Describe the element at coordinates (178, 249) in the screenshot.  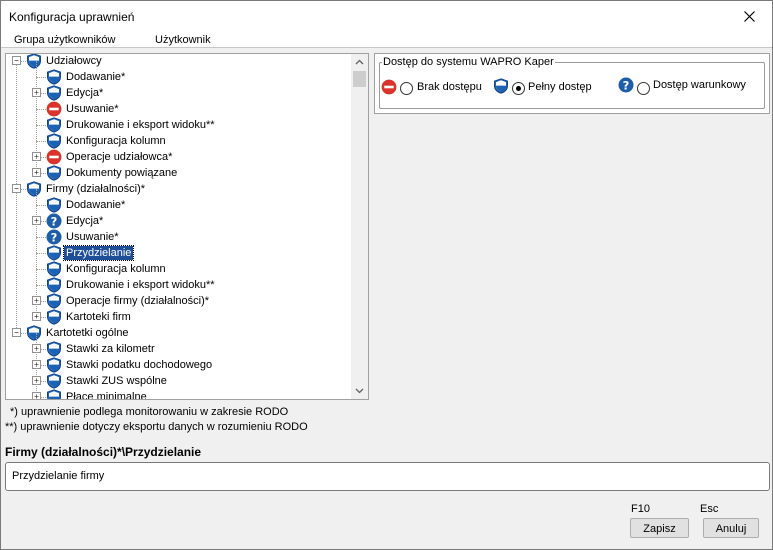
I see `tree-item-row: Przydzielanie` at that location.